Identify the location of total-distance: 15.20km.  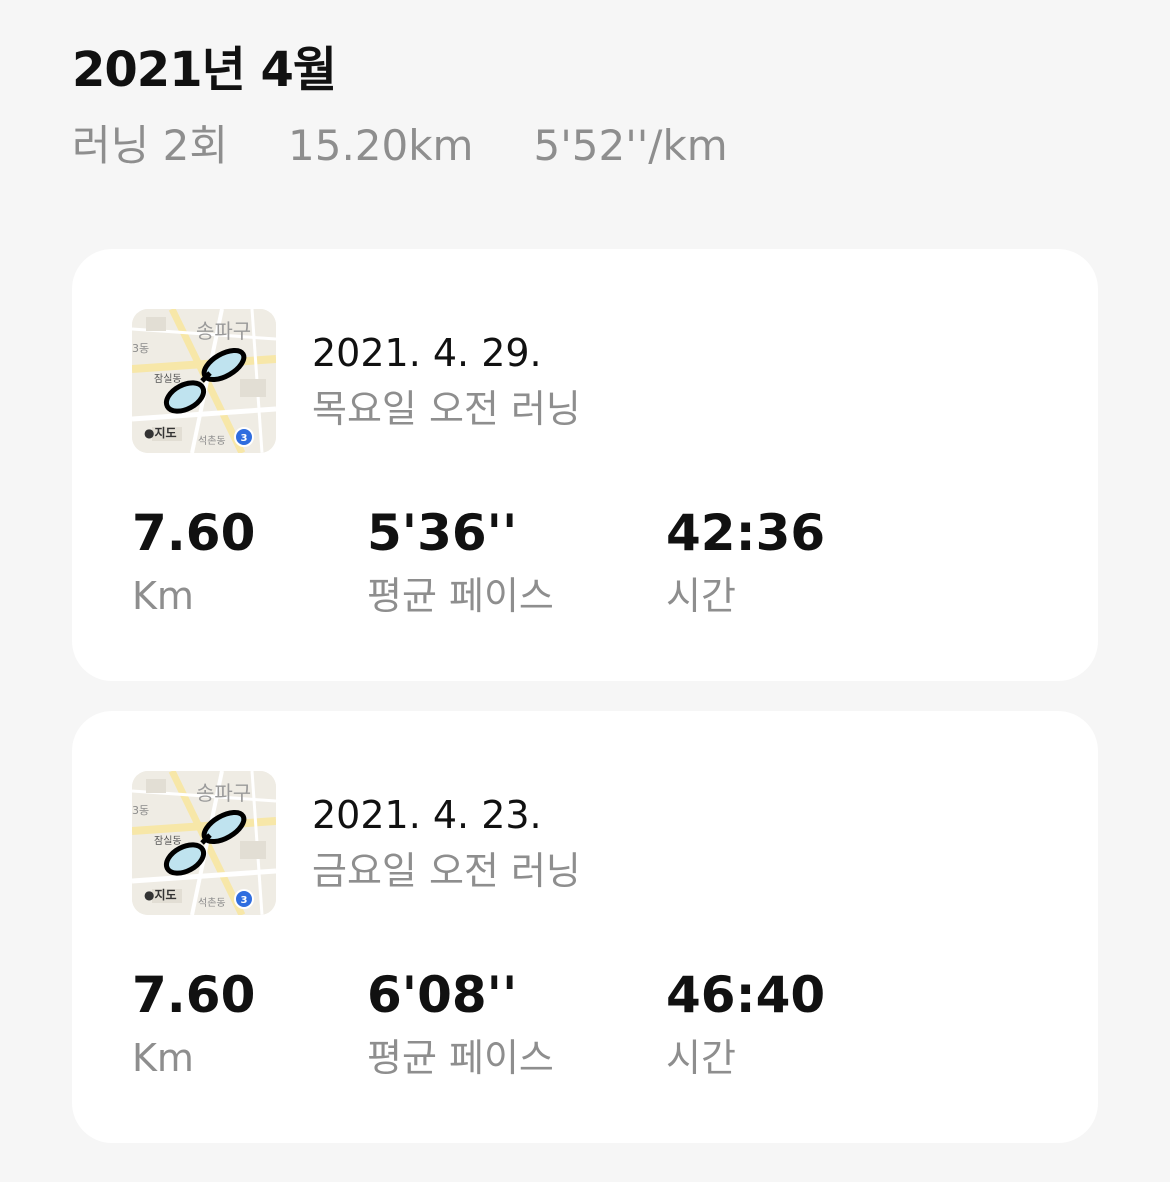
(381, 145).